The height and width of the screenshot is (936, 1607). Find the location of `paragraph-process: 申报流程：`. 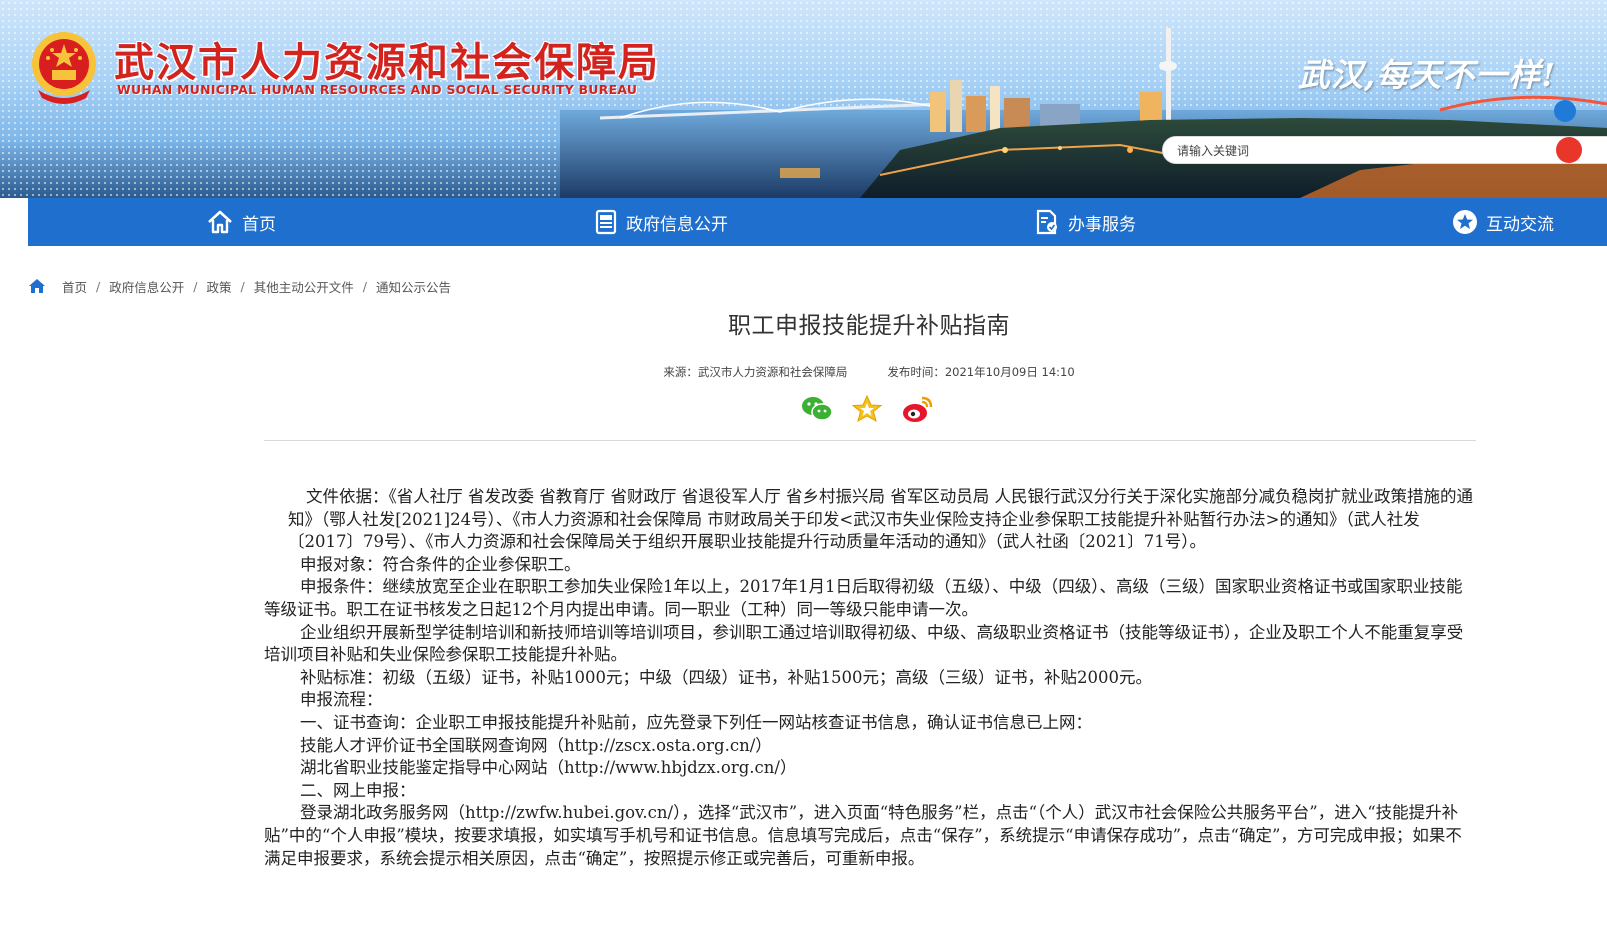

paragraph-process: 申报流程： is located at coordinates (341, 700).